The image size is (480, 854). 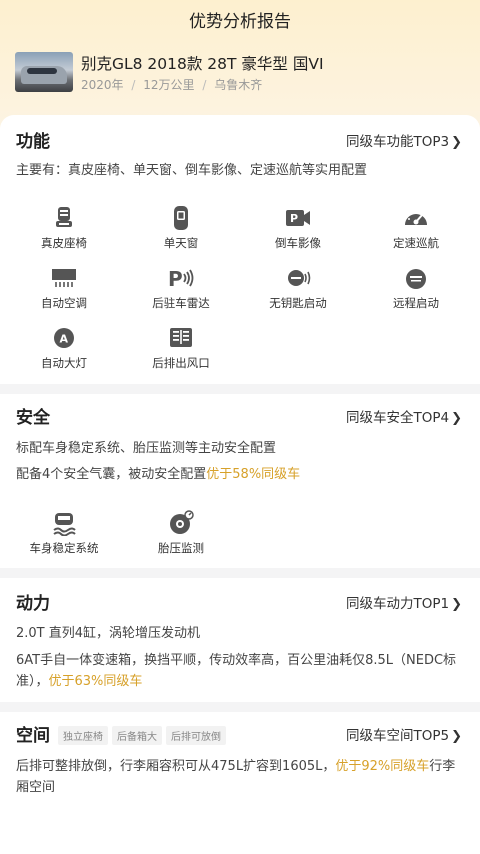 I want to click on feature-remote-start: 远程启动, so click(x=416, y=288).